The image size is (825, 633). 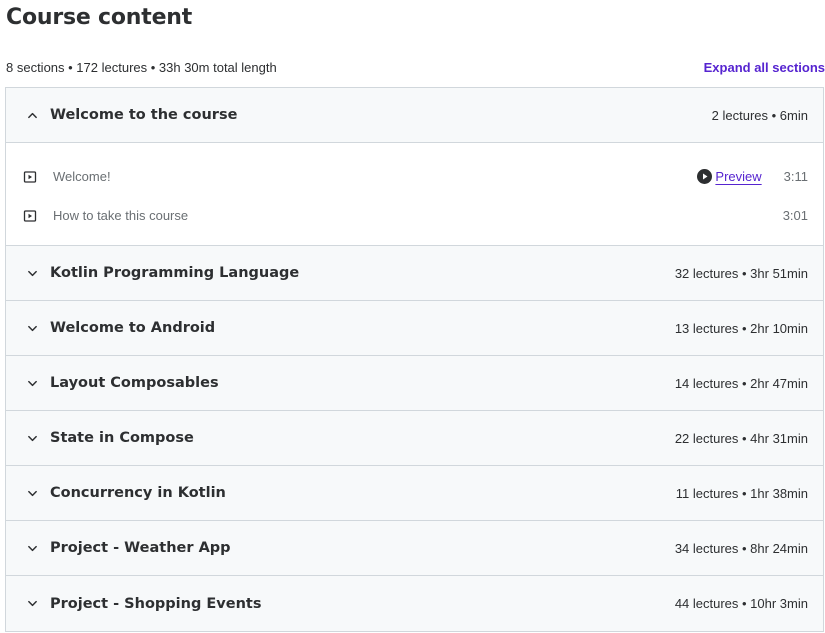 I want to click on preview-link-group: Preview, so click(x=729, y=176).